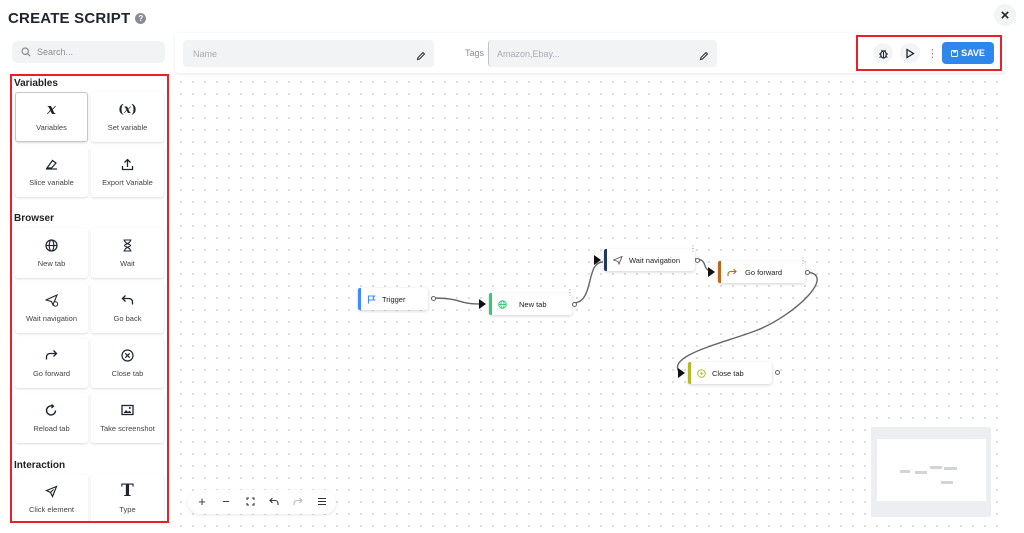 This screenshot has height=533, width=1024. What do you see at coordinates (127, 318) in the screenshot?
I see `tile-label: Go back` at bounding box center [127, 318].